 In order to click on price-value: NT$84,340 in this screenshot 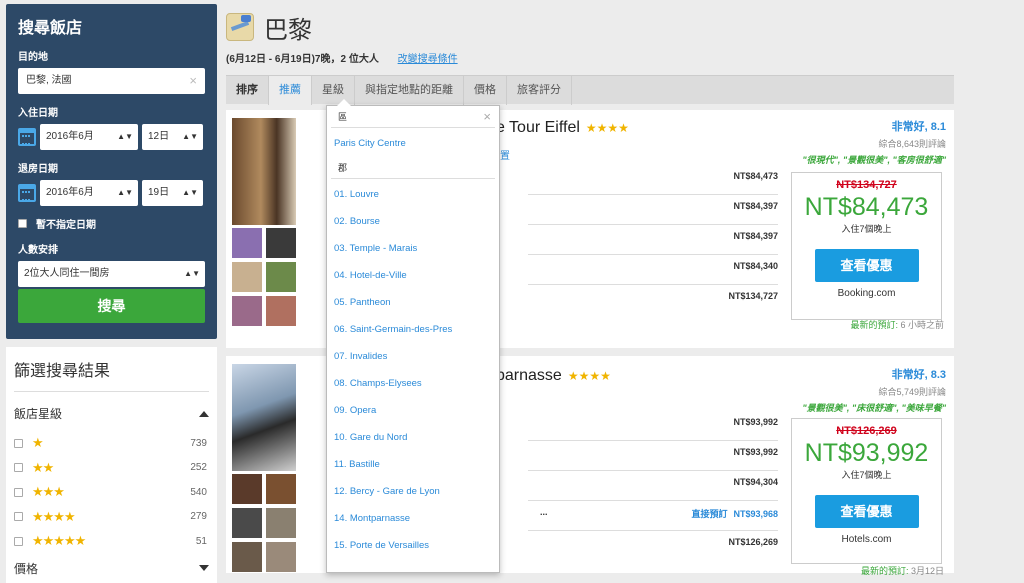, I will do `click(755, 266)`.